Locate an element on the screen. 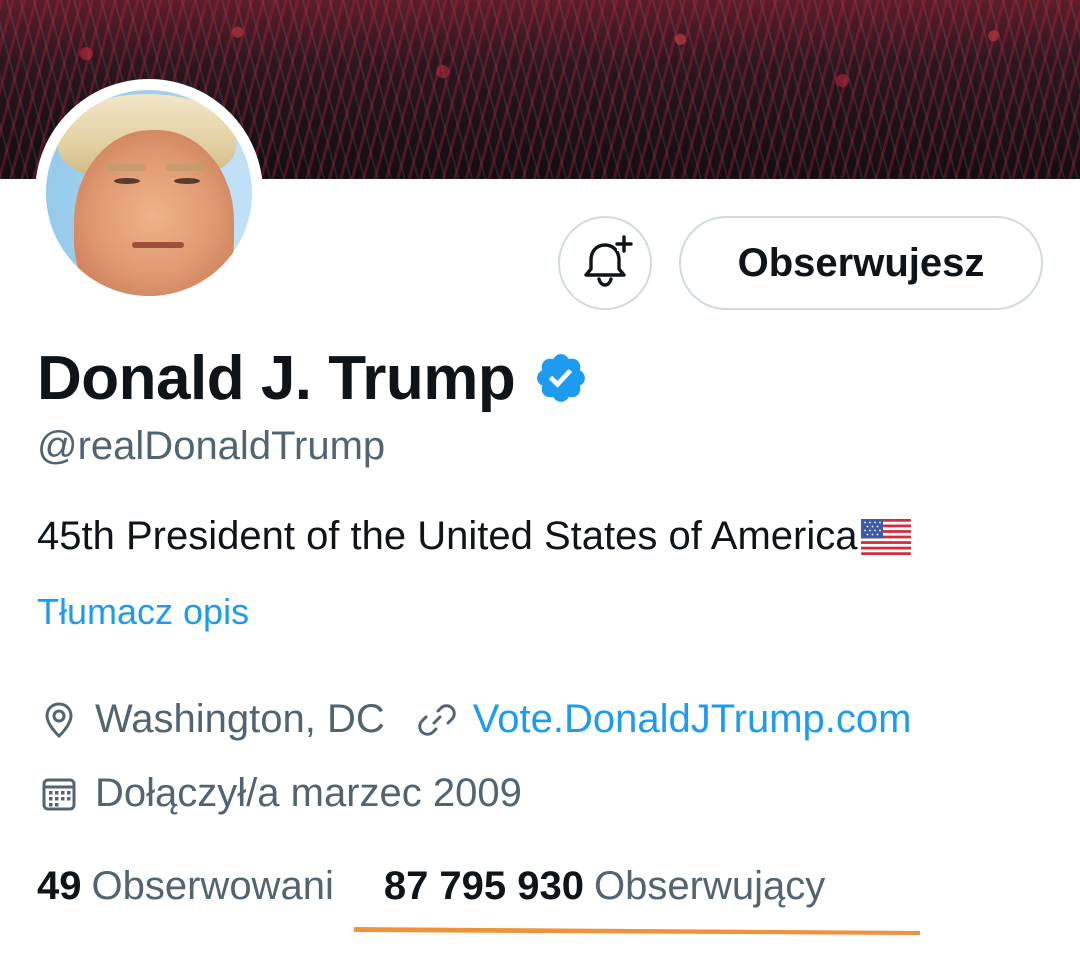  verified-badge-icon is located at coordinates (561, 378).